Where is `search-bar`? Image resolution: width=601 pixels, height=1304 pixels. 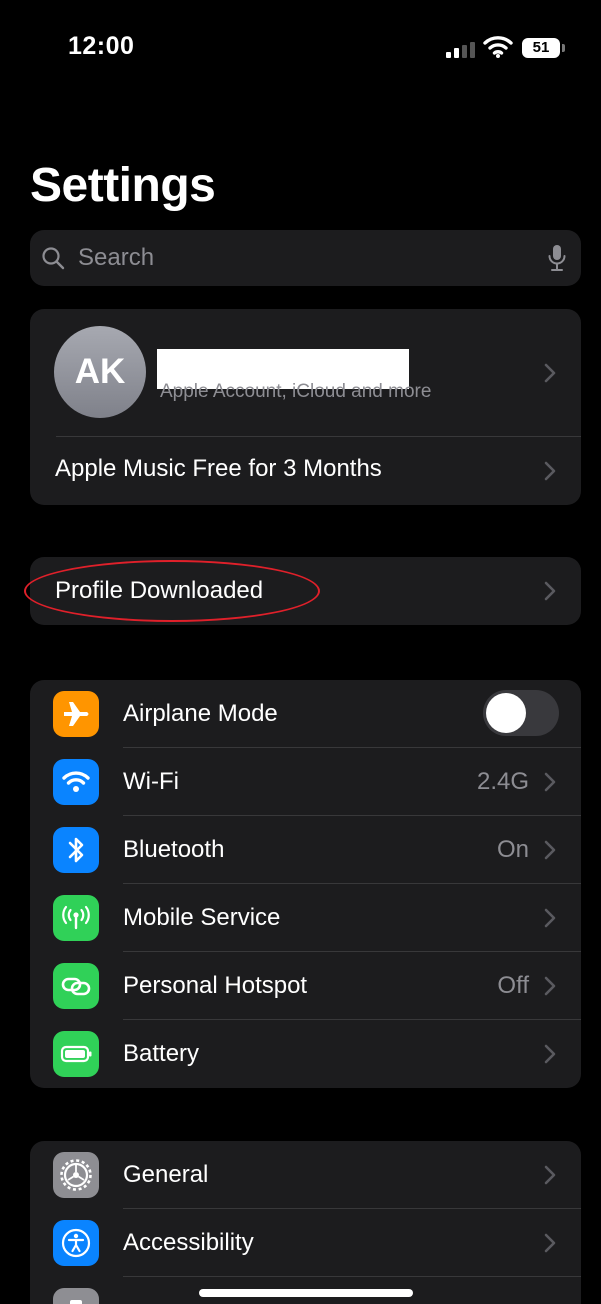
search-bar is located at coordinates (305, 258).